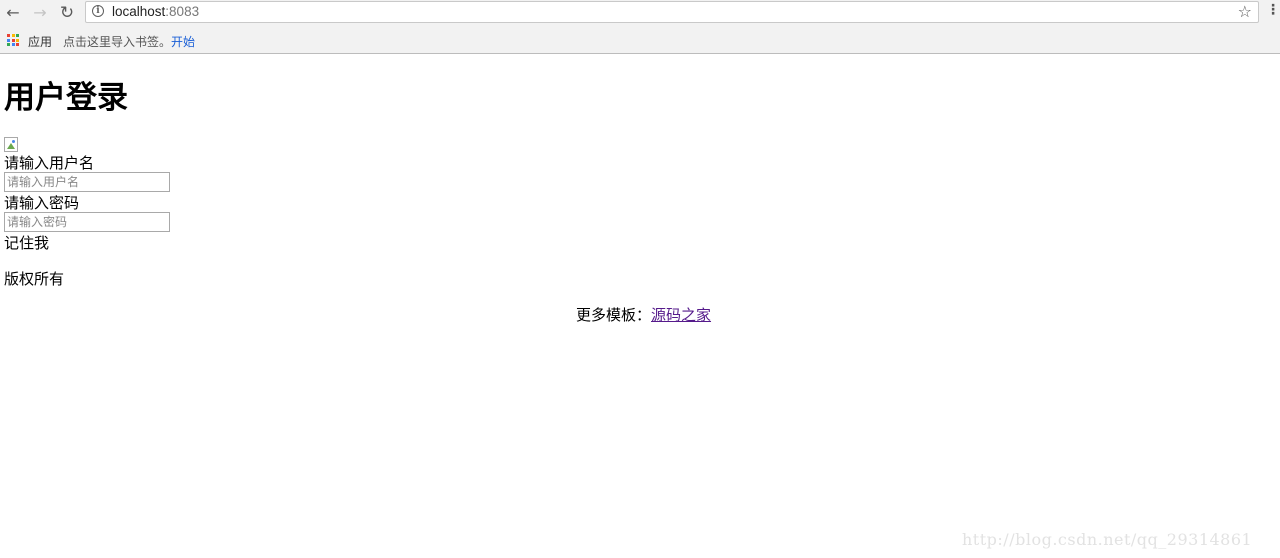  Describe the element at coordinates (42, 203) in the screenshot. I see `password-label: 请输入密码` at that location.